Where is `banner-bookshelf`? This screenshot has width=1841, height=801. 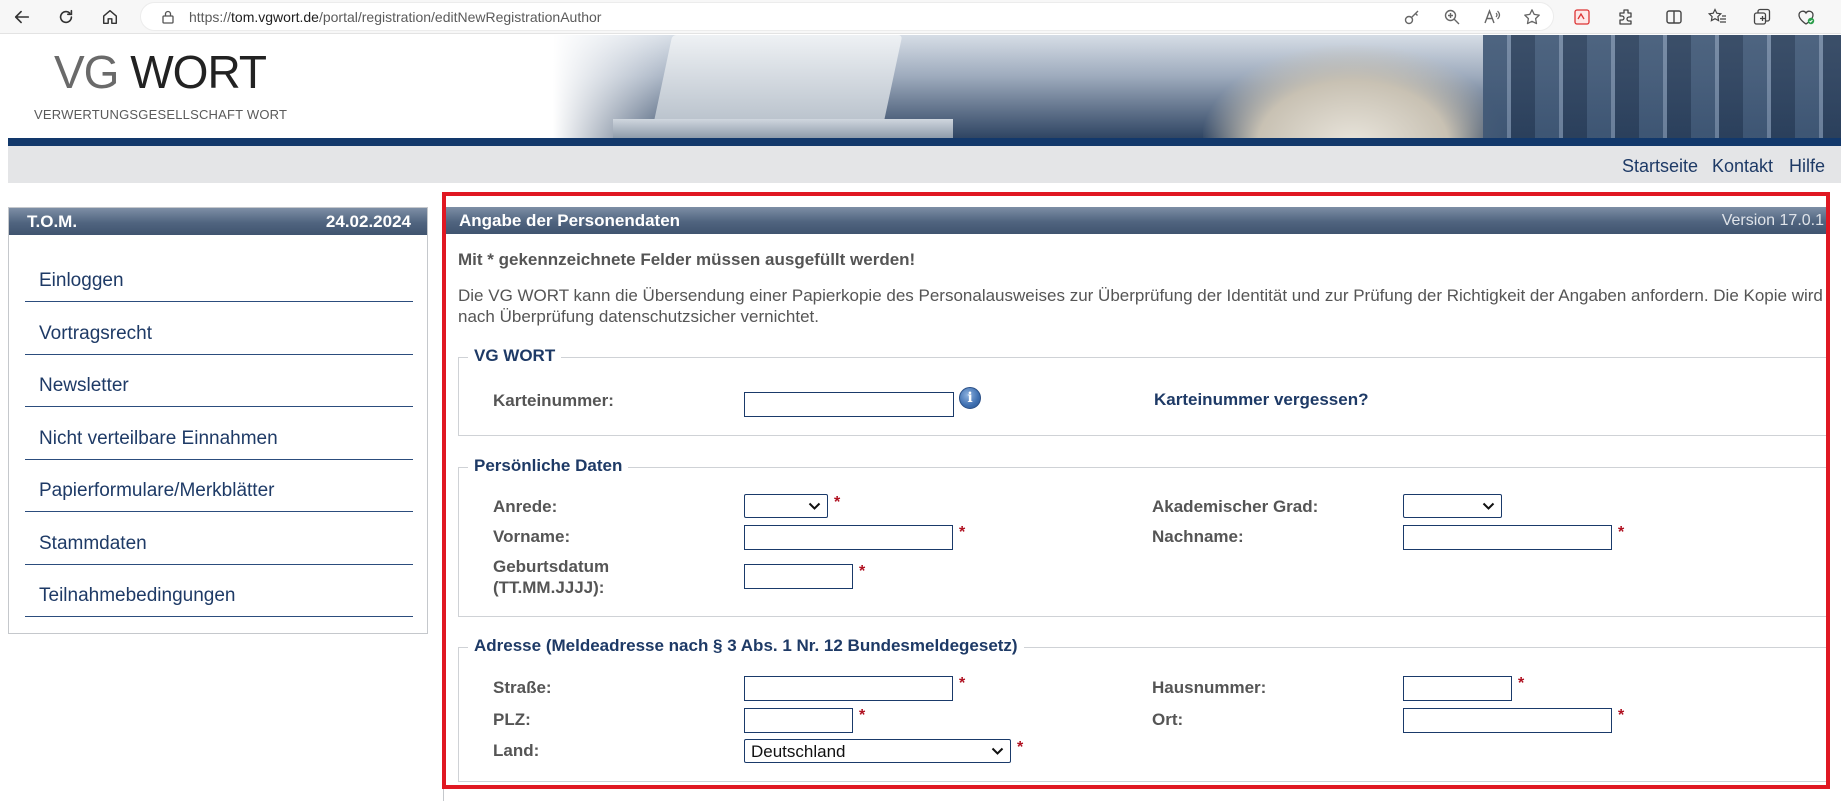 banner-bookshelf is located at coordinates (1662, 86).